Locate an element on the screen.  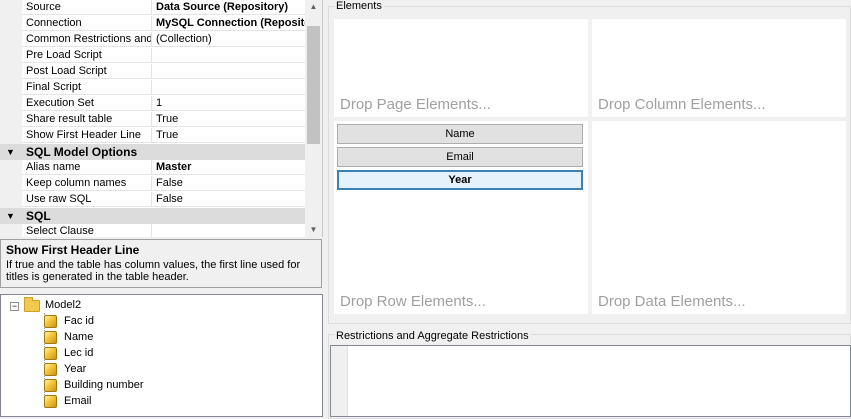
tree-node-field: Building number is located at coordinates (104, 385).